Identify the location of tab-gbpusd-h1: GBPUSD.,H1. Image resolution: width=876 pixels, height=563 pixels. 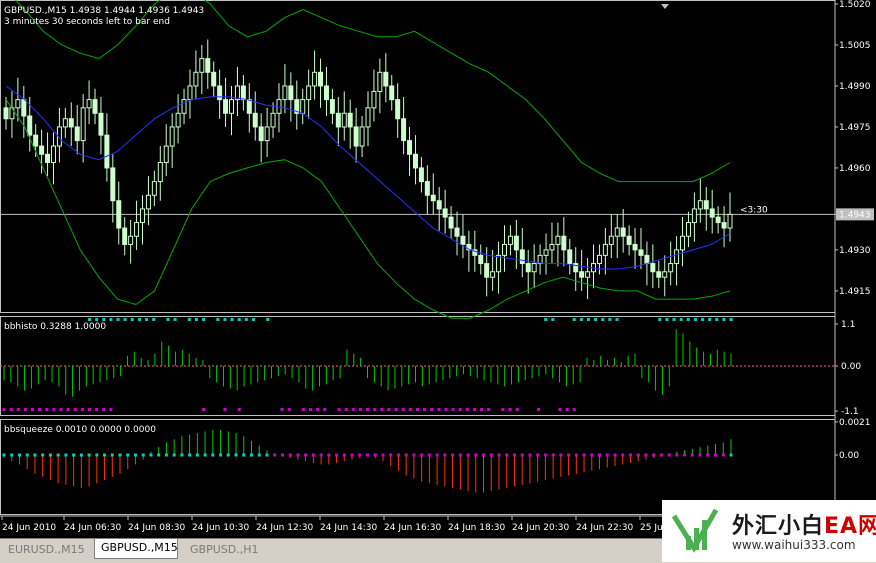
(224, 550).